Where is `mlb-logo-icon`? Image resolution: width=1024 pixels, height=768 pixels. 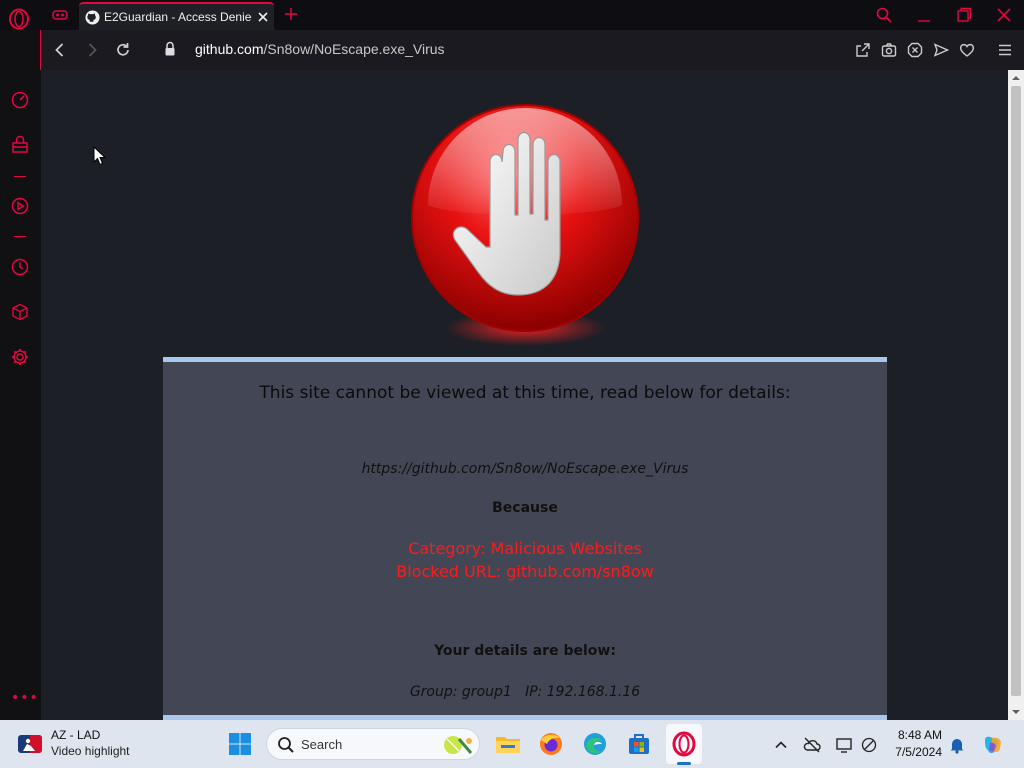
mlb-logo-icon is located at coordinates (30, 744).